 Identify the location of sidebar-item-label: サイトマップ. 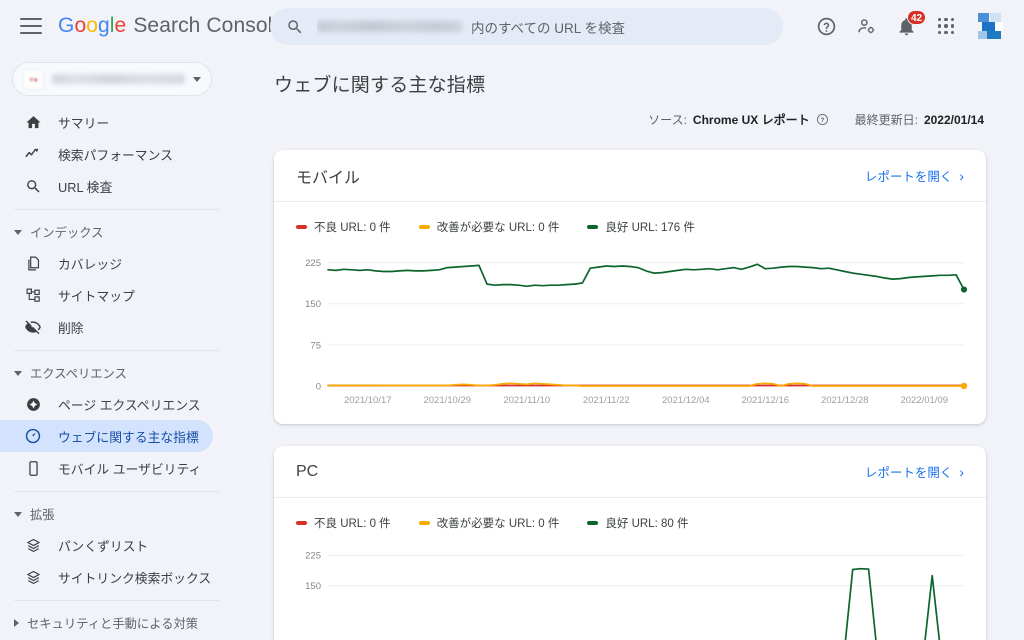
(96, 296).